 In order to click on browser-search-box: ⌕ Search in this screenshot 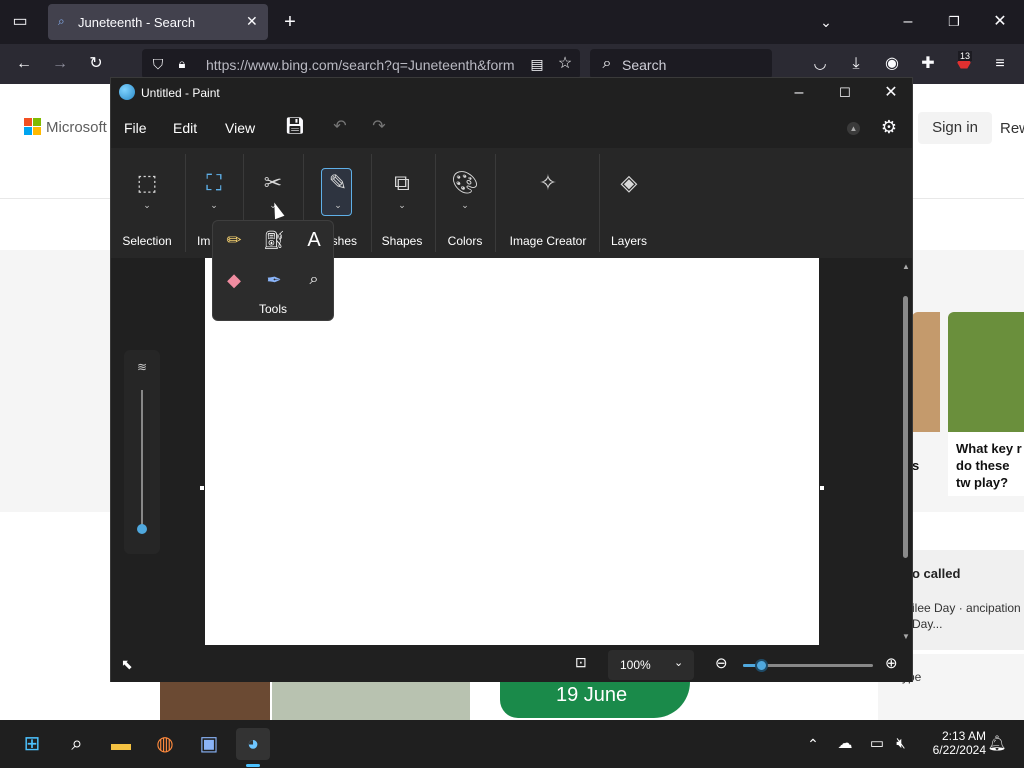, I will do `click(681, 64)`.